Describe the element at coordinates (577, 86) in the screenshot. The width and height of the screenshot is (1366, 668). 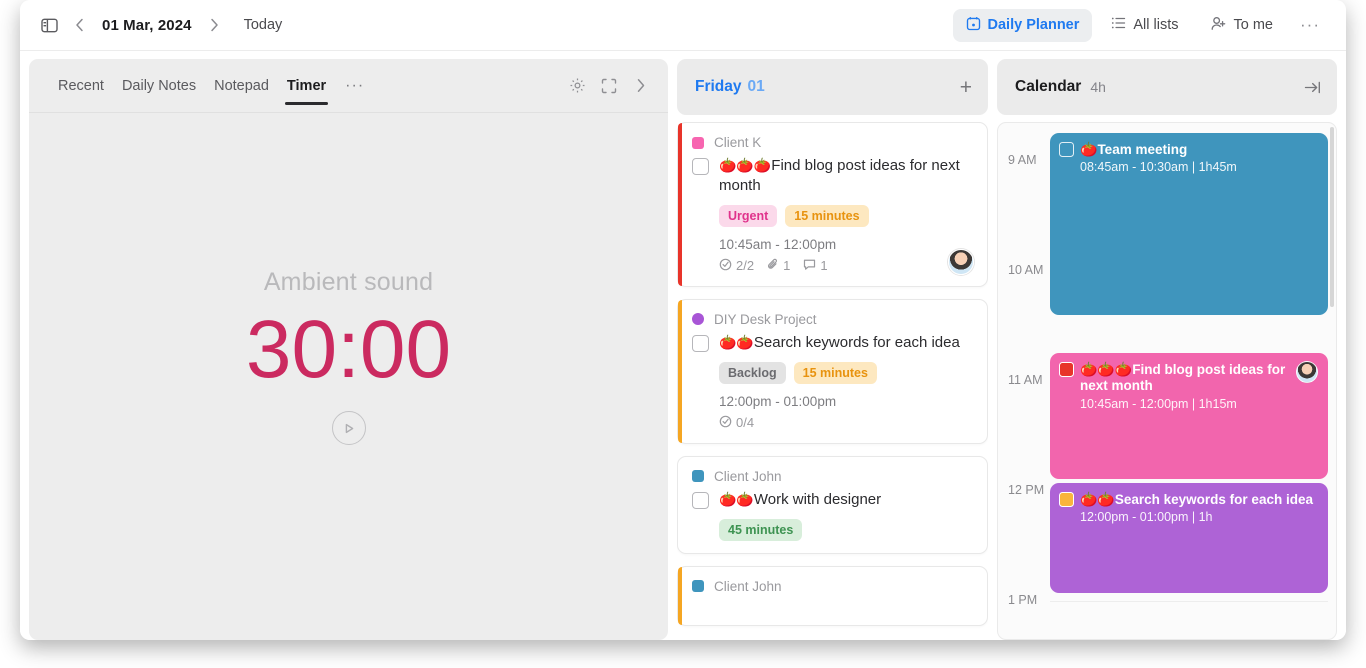
I see `gear-icon` at that location.